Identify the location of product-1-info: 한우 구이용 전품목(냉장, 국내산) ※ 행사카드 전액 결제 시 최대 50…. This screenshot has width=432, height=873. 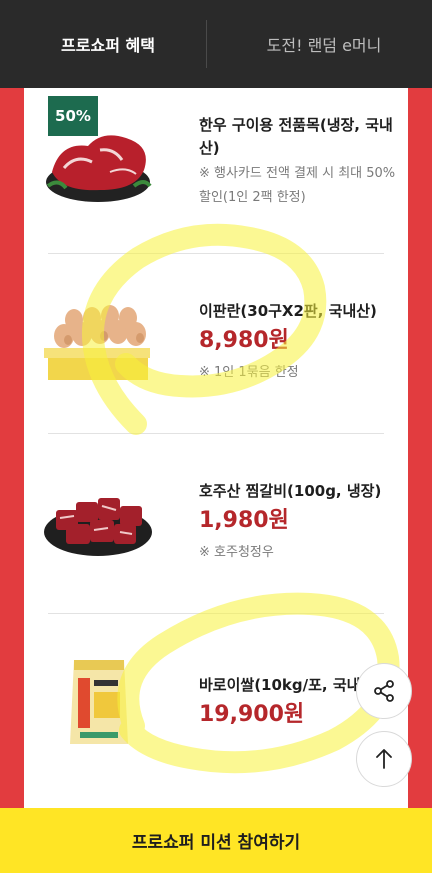
(299, 162).